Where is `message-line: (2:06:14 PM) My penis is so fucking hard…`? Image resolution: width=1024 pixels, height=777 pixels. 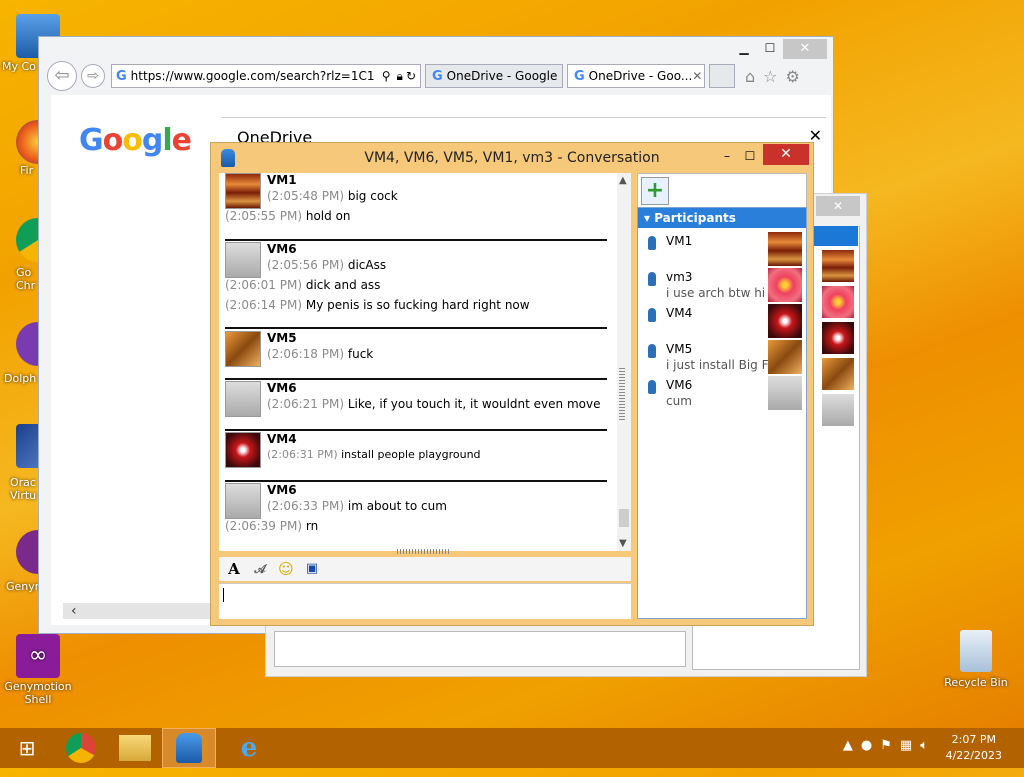 message-line: (2:06:14 PM) My penis is so fucking hard… is located at coordinates (377, 305).